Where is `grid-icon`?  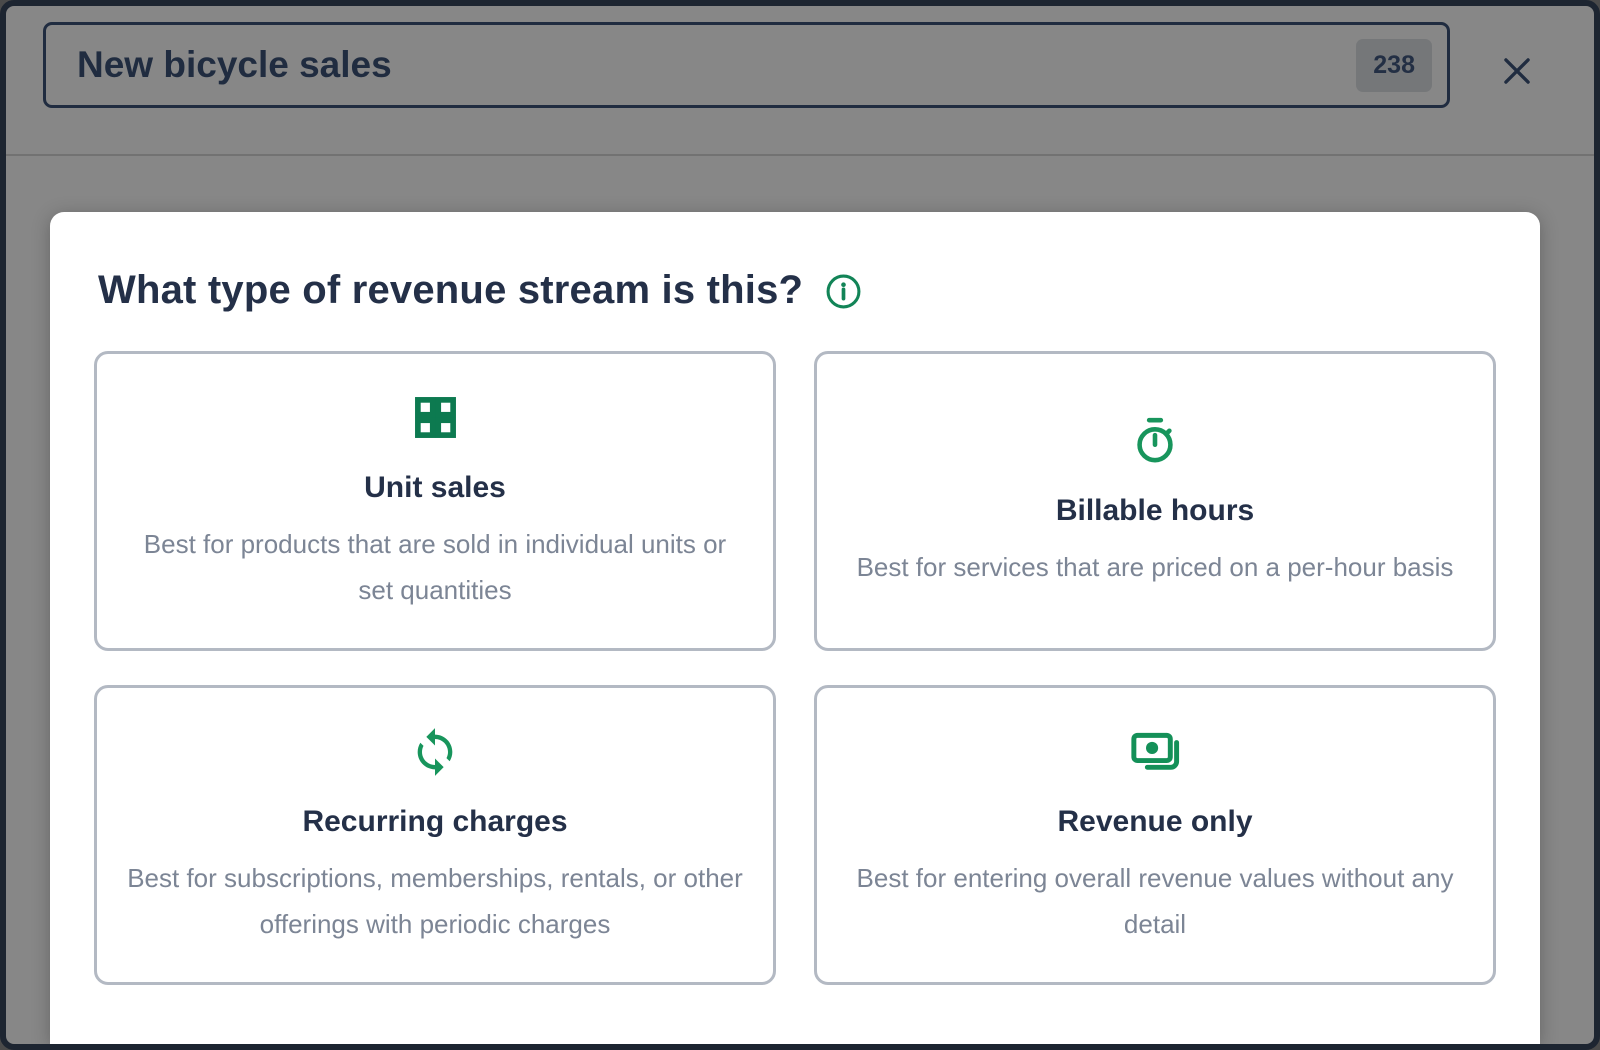 grid-icon is located at coordinates (435, 418).